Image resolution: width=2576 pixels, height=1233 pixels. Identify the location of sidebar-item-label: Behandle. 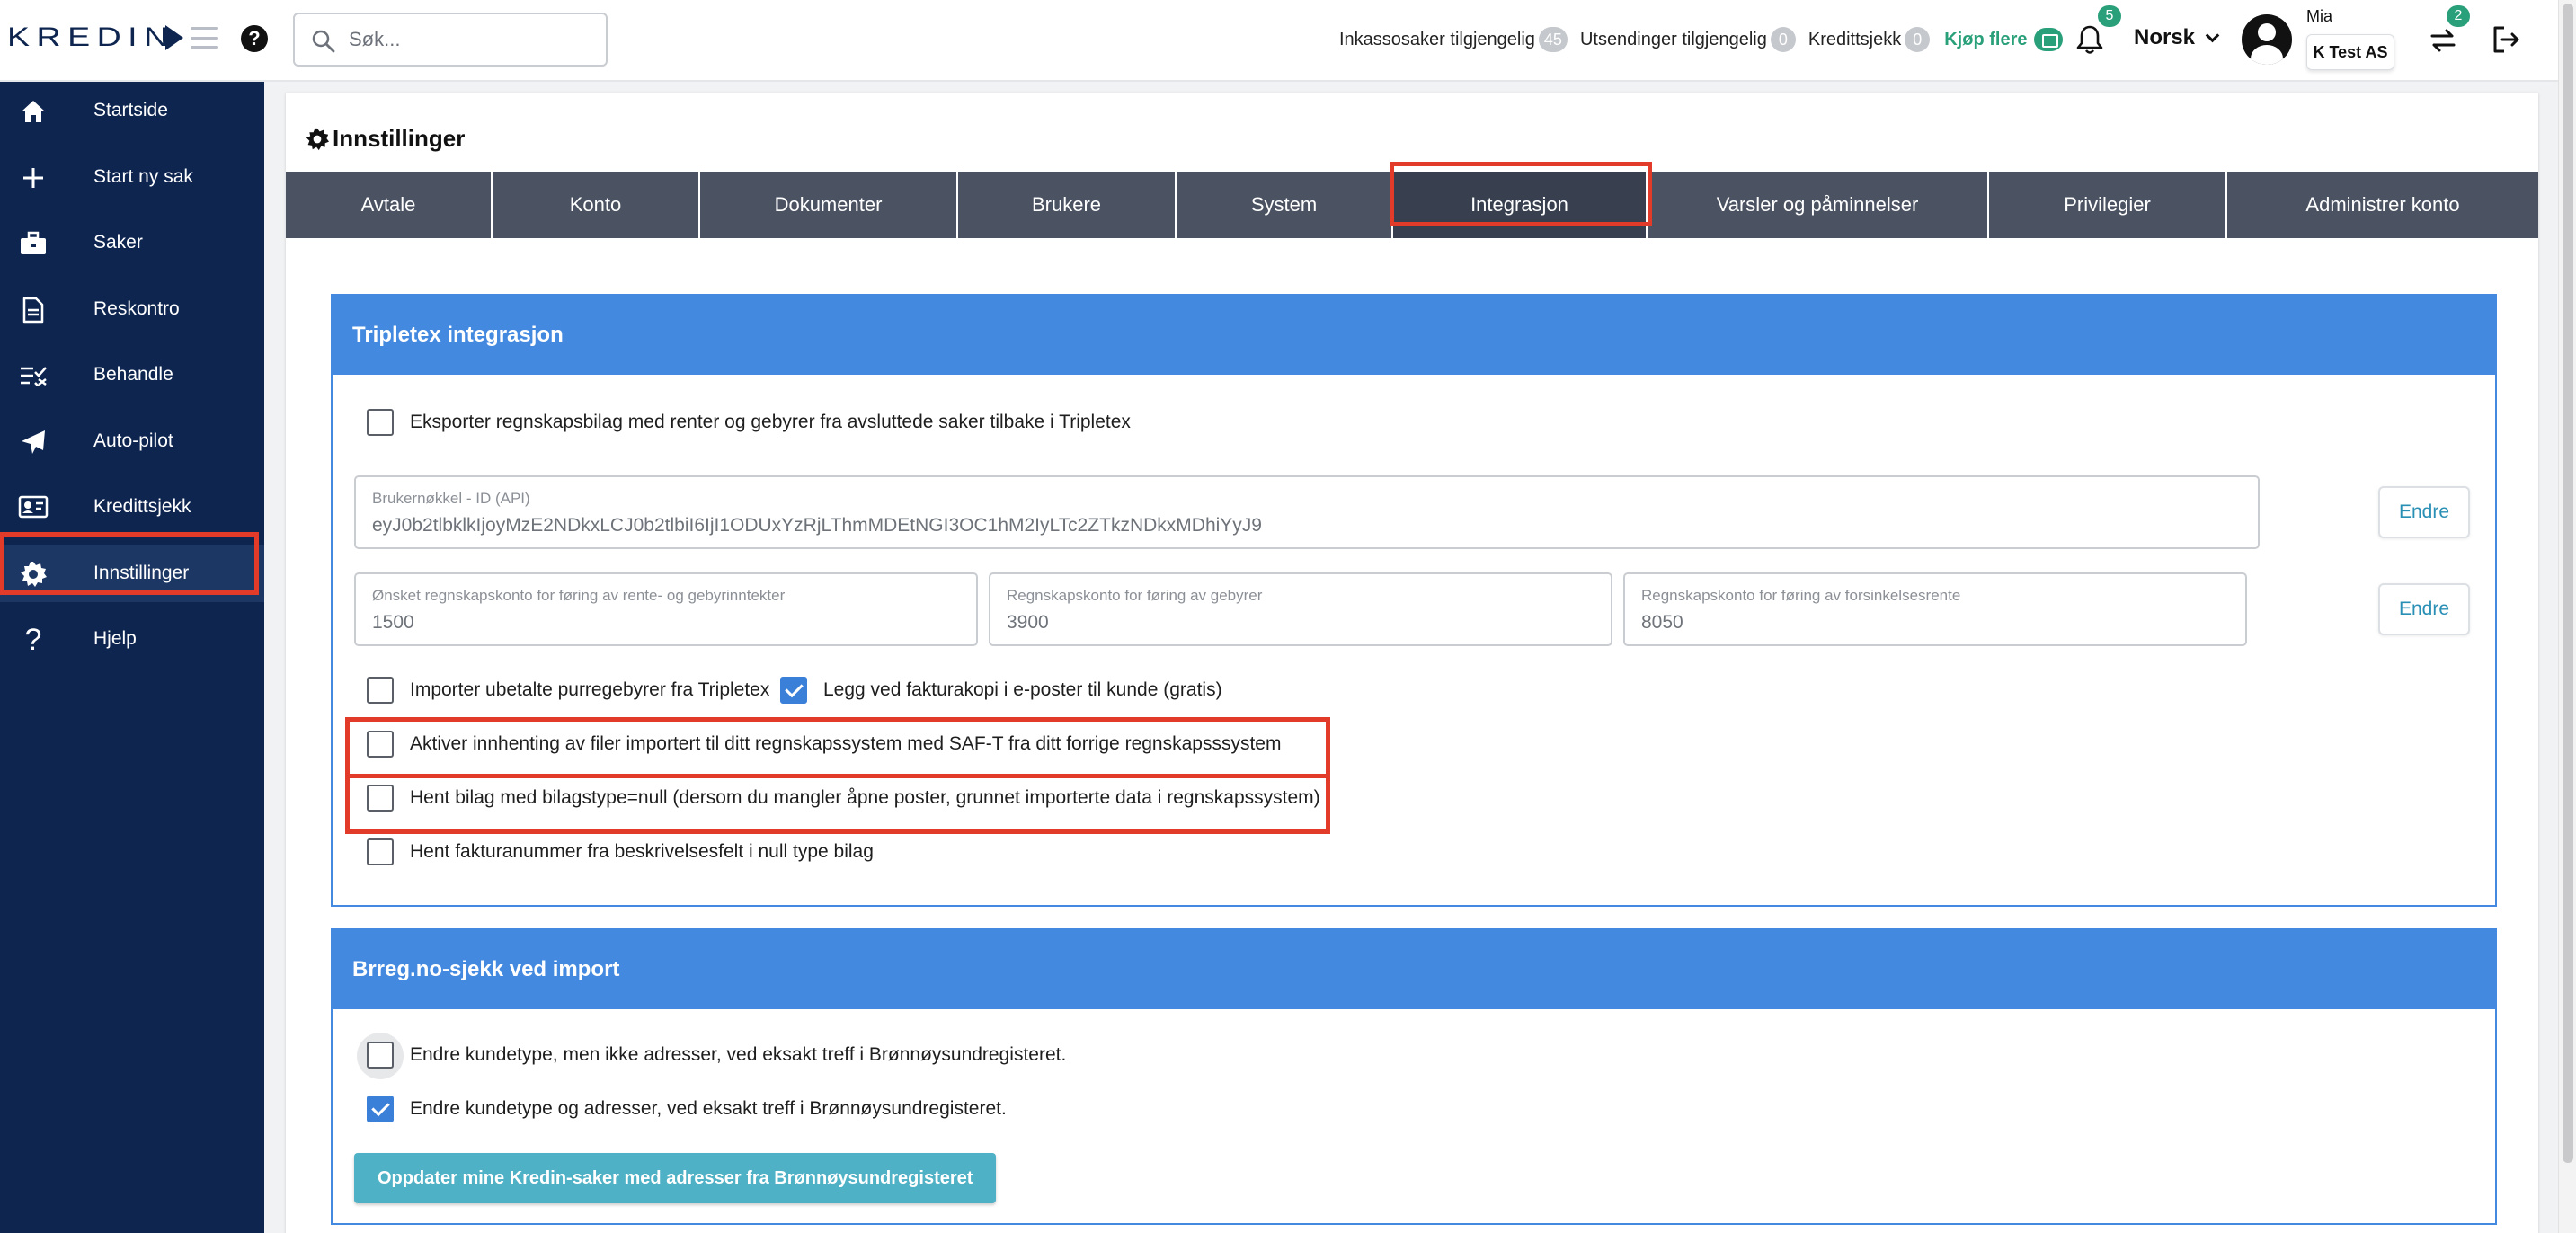
(133, 374).